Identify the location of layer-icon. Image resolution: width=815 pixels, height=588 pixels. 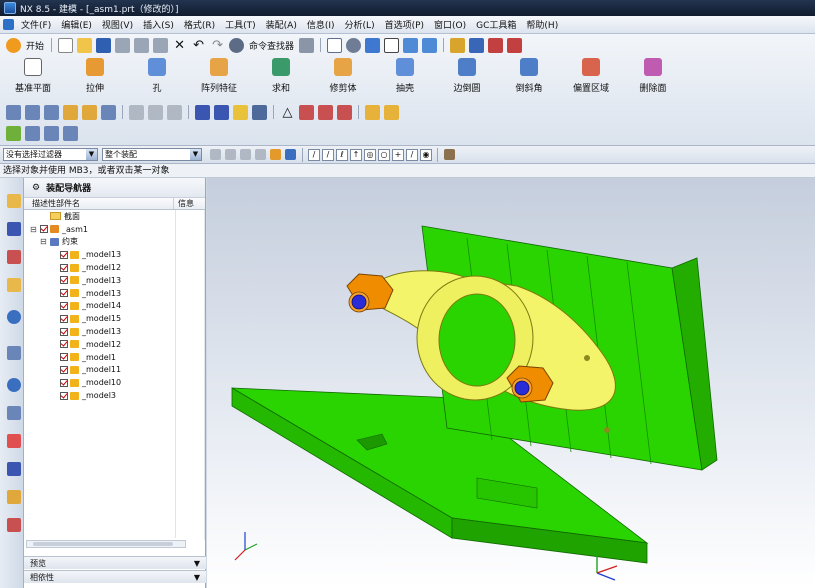
(411, 45).